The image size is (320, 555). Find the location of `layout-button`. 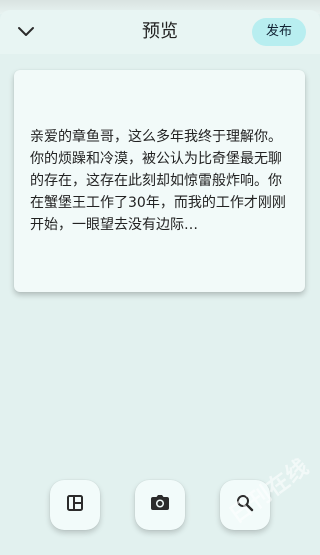

layout-button is located at coordinates (75, 505).